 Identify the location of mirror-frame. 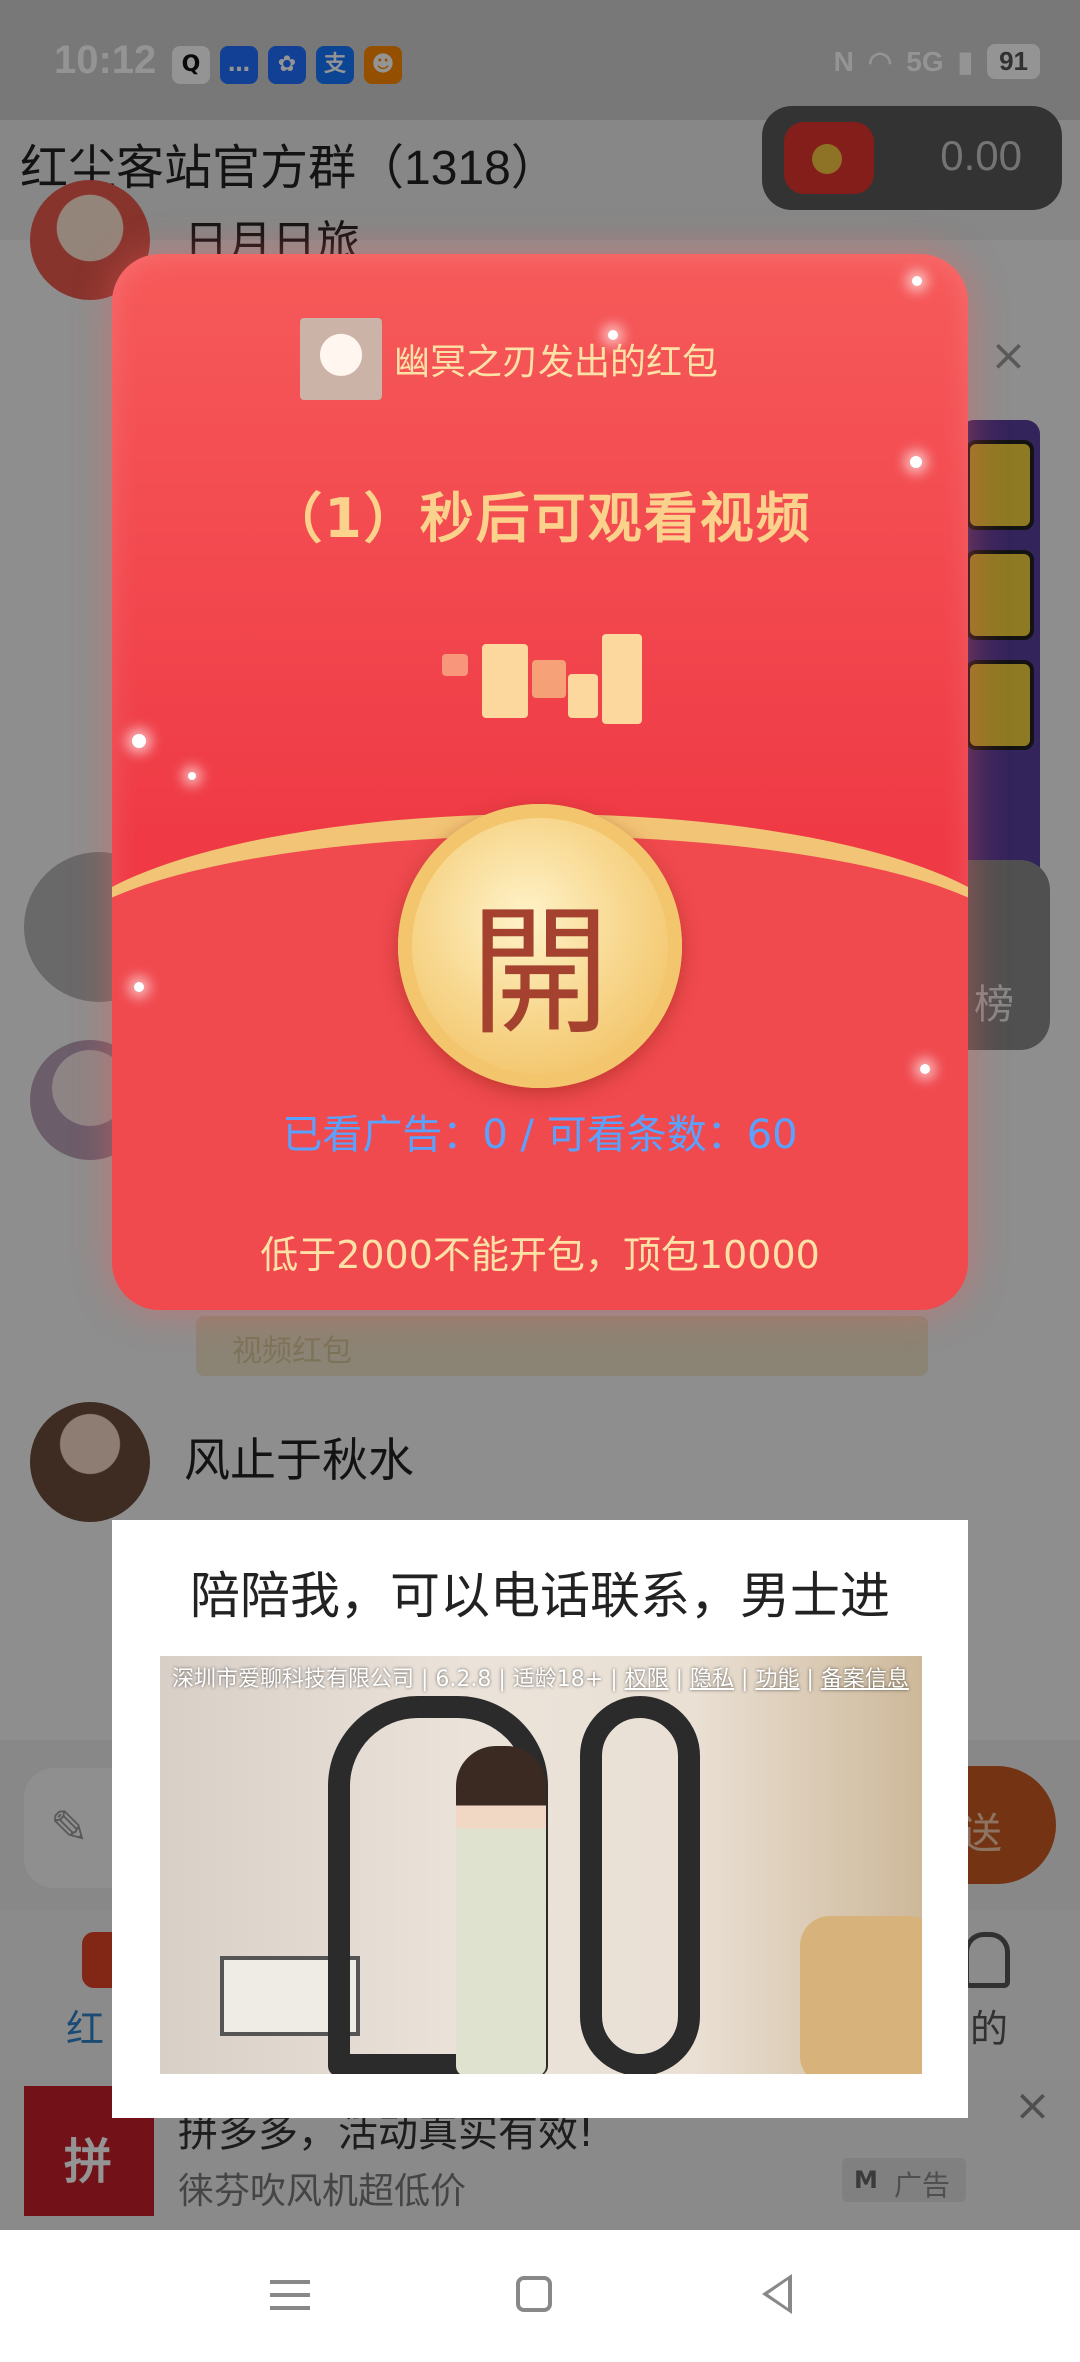
(640, 1885).